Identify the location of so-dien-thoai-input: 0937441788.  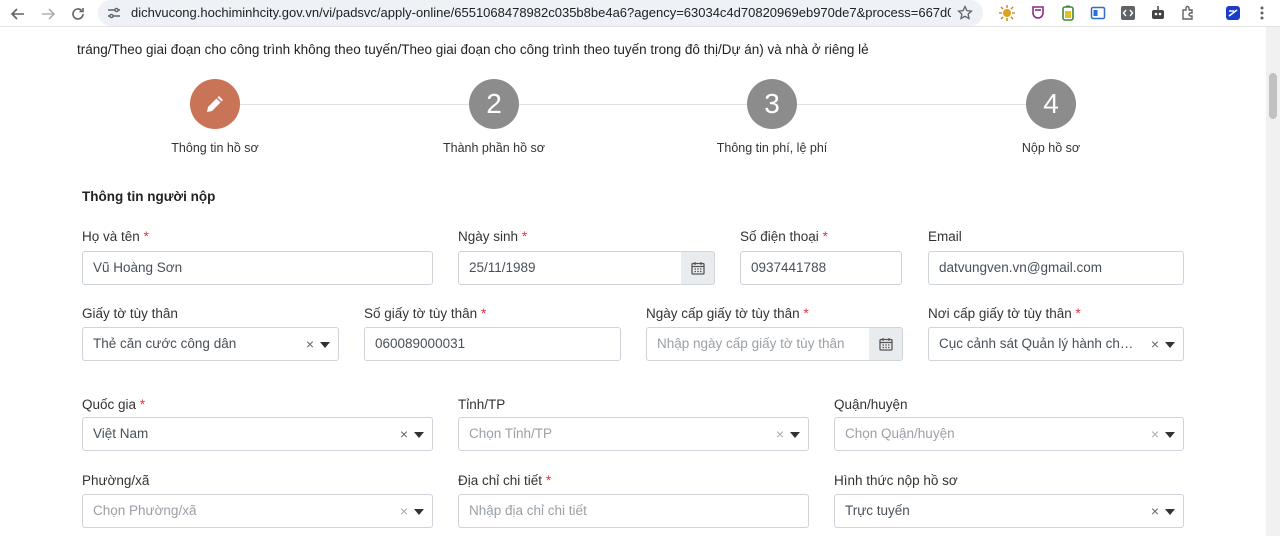
(821, 268).